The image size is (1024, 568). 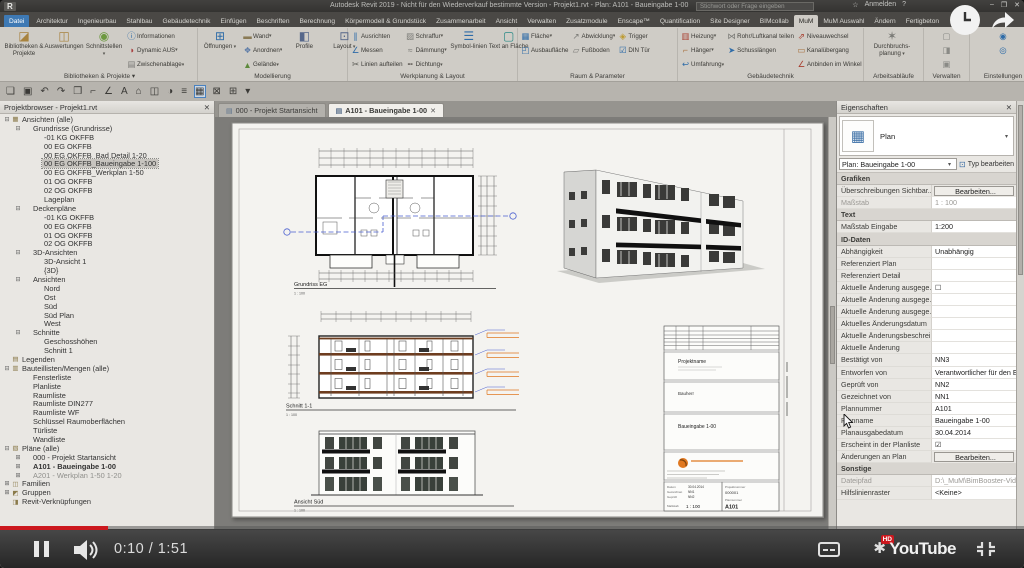 What do you see at coordinates (829, 36) in the screenshot?
I see `ribbon-button: ⇗ Niveauwechsel` at bounding box center [829, 36].